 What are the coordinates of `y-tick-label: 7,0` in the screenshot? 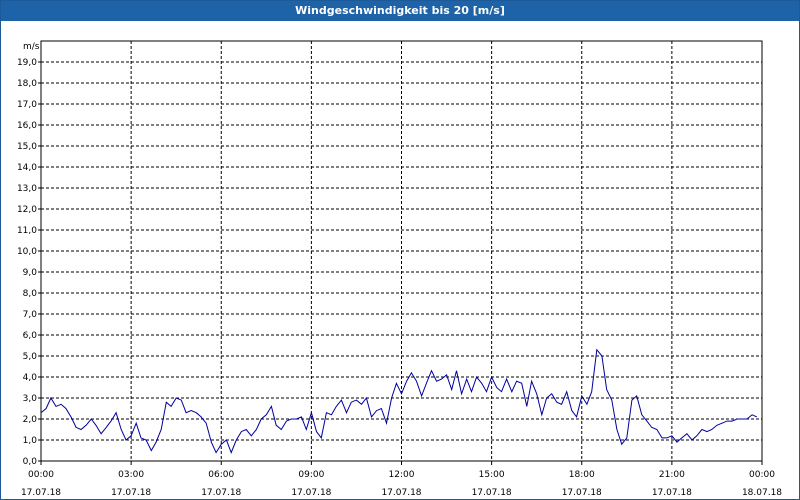 It's located at (30, 315).